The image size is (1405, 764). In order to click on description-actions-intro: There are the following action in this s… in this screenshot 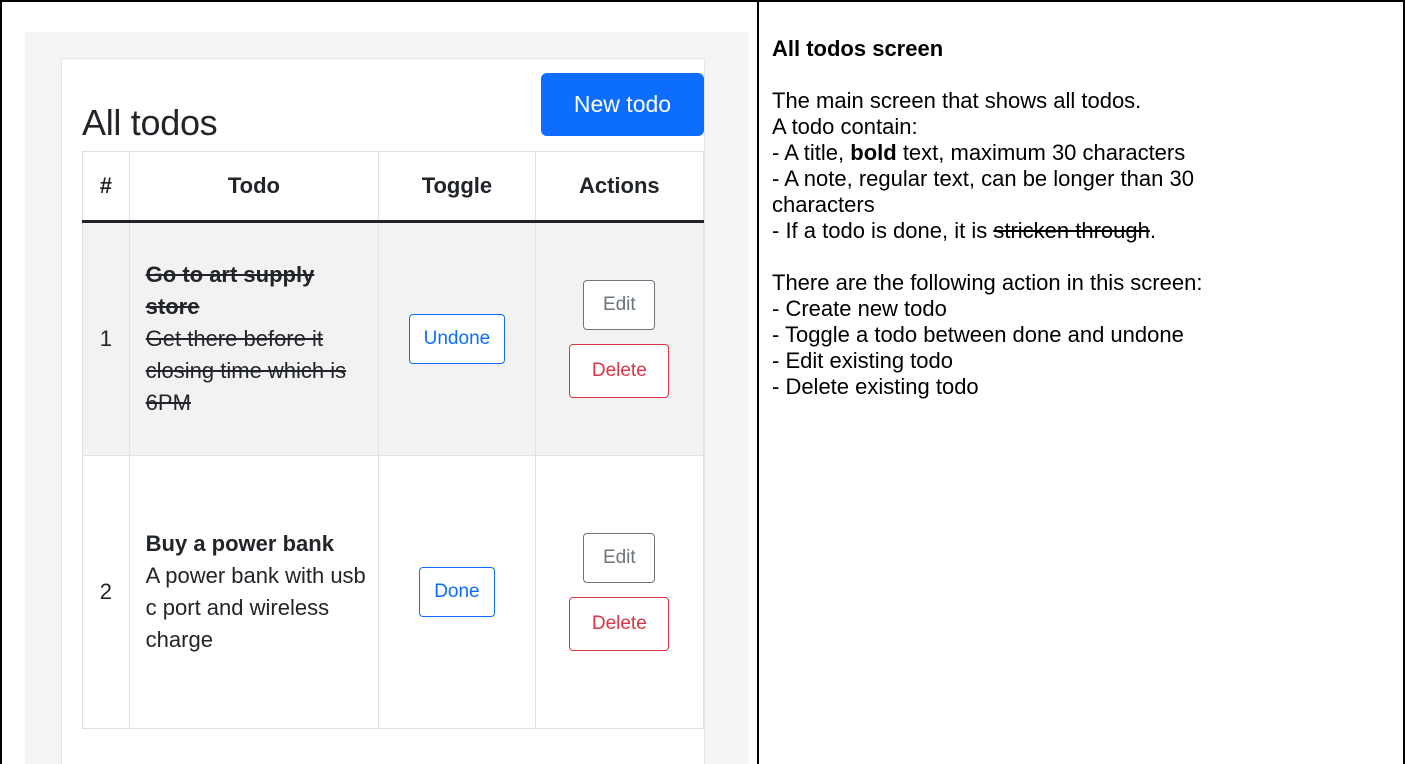, I will do `click(987, 282)`.